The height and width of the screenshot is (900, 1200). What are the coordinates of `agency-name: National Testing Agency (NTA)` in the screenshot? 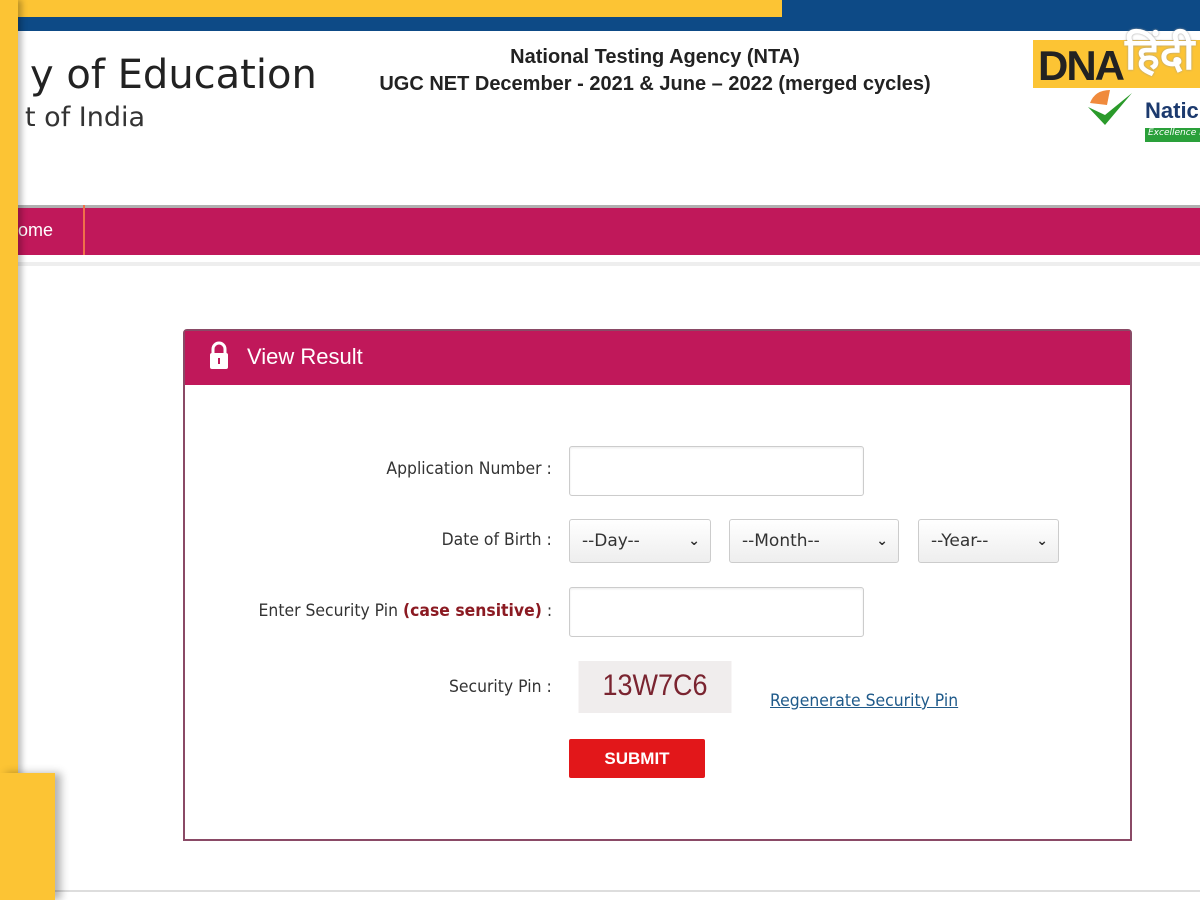 It's located at (655, 57).